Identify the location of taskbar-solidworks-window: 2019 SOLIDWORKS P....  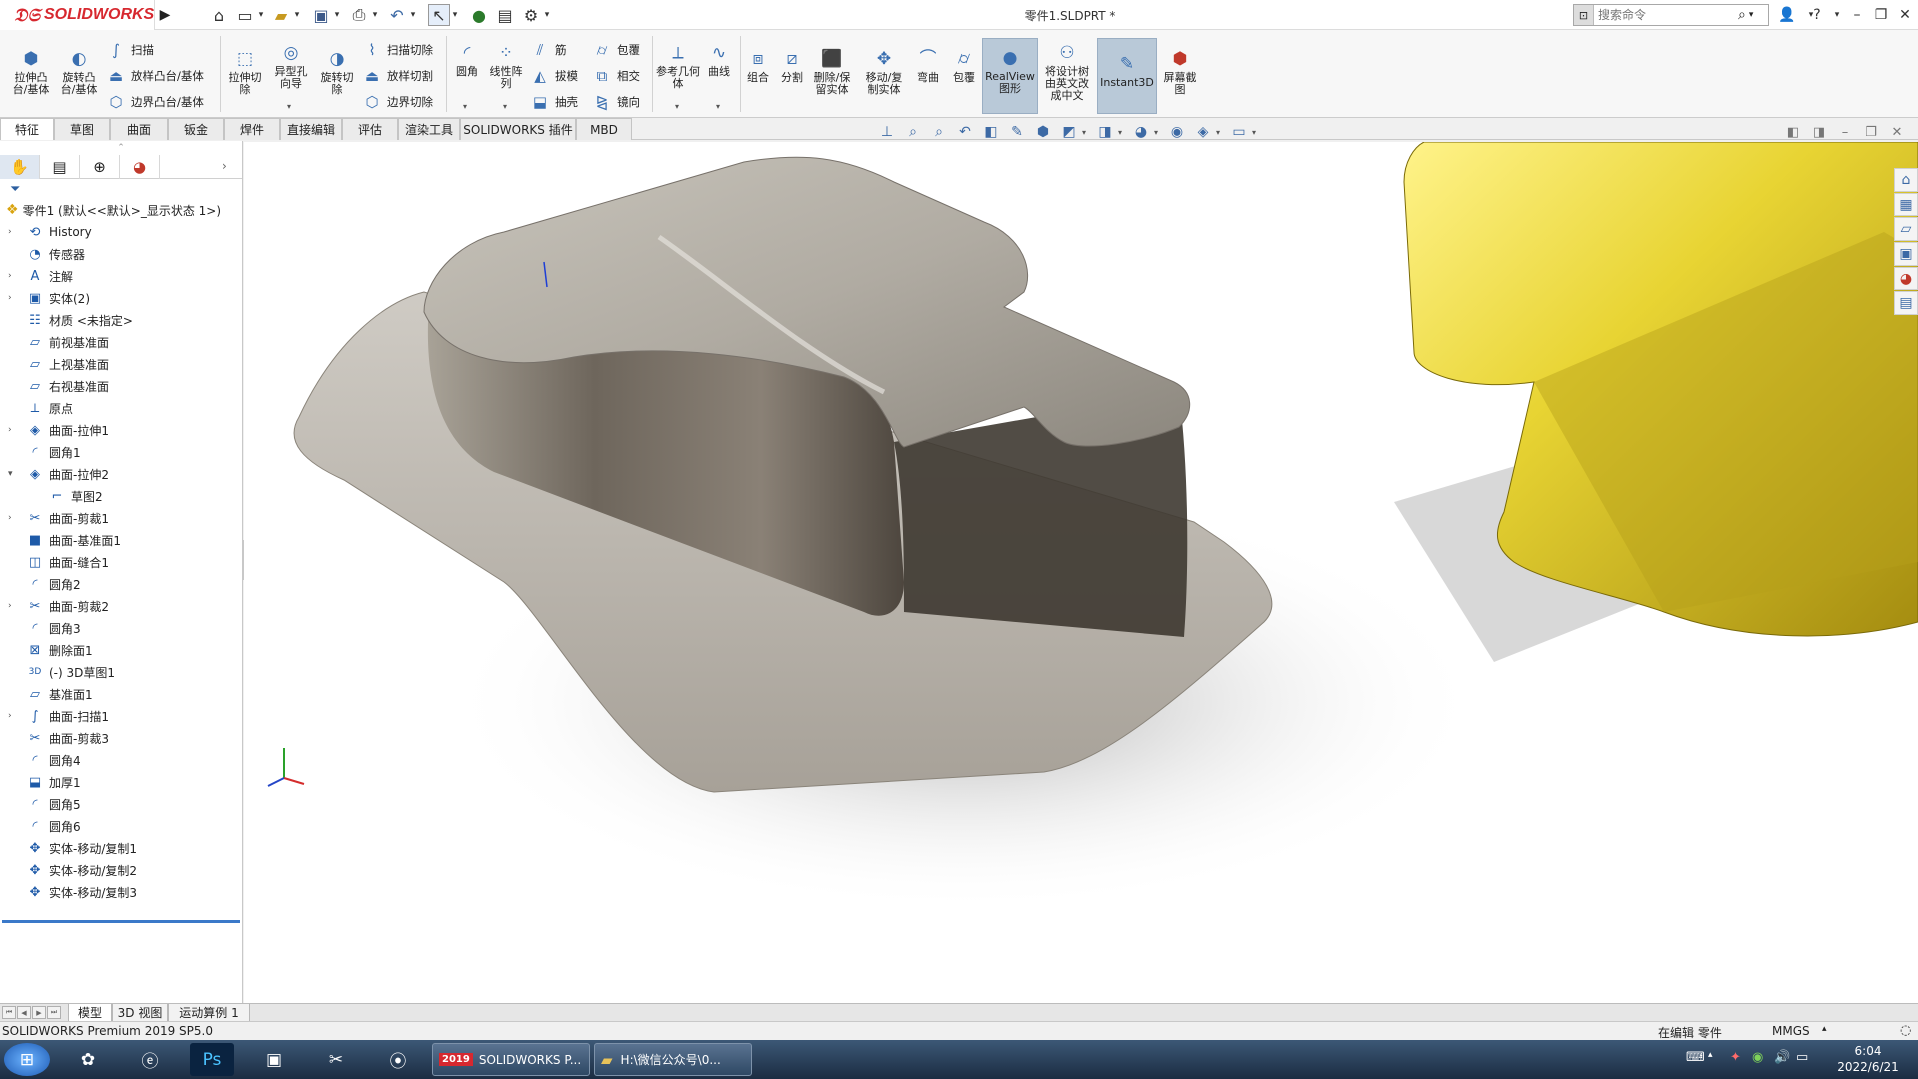
(511, 1059).